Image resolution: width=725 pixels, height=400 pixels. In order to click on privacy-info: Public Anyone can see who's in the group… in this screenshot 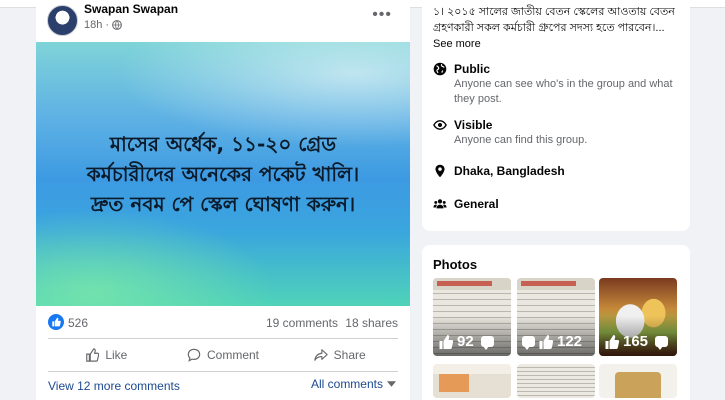, I will do `click(558, 85)`.